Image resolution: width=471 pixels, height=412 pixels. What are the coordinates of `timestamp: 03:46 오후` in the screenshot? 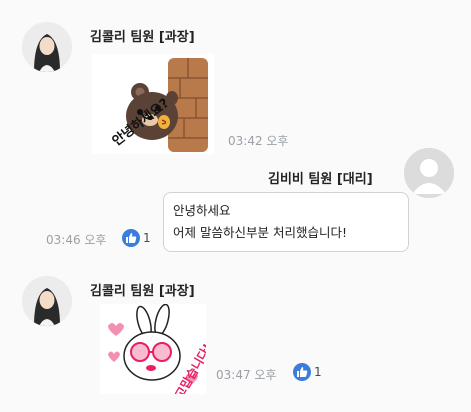 It's located at (76, 240).